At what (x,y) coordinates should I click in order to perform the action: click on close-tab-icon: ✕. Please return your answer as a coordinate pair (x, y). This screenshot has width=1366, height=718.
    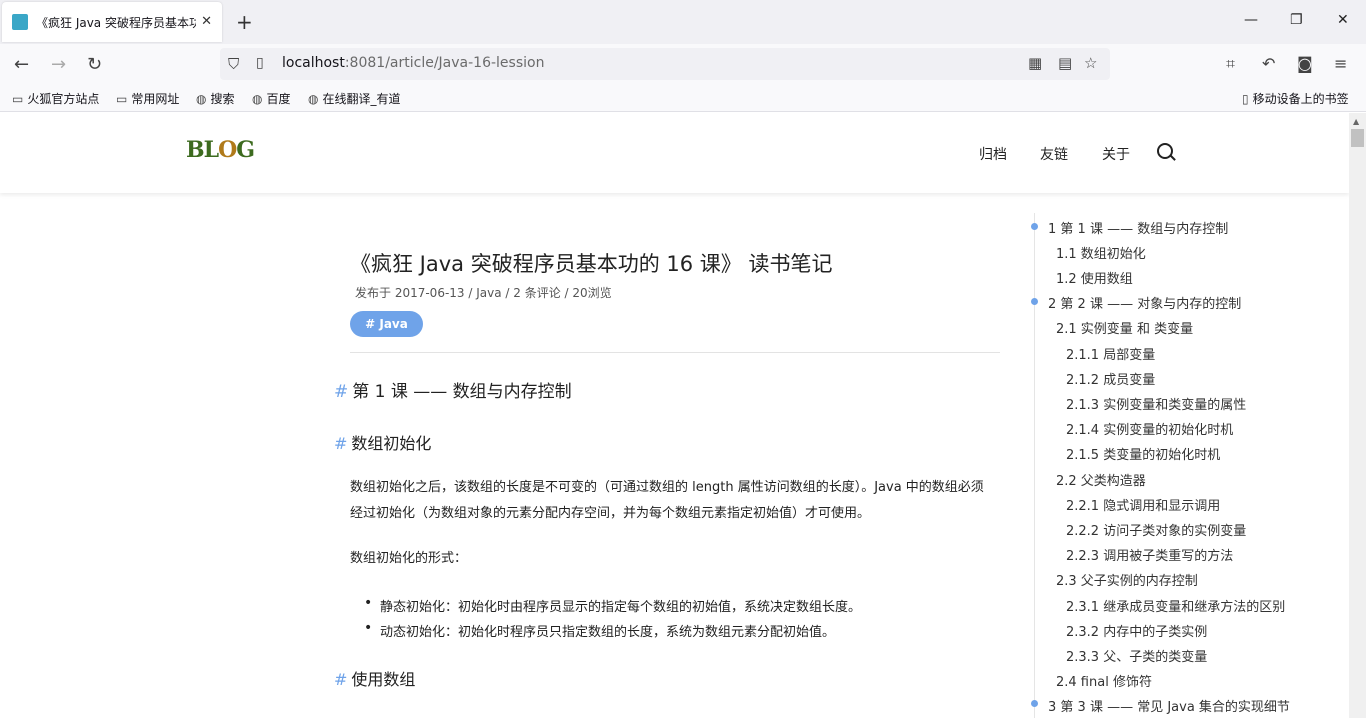
    Looking at the image, I should click on (206, 21).